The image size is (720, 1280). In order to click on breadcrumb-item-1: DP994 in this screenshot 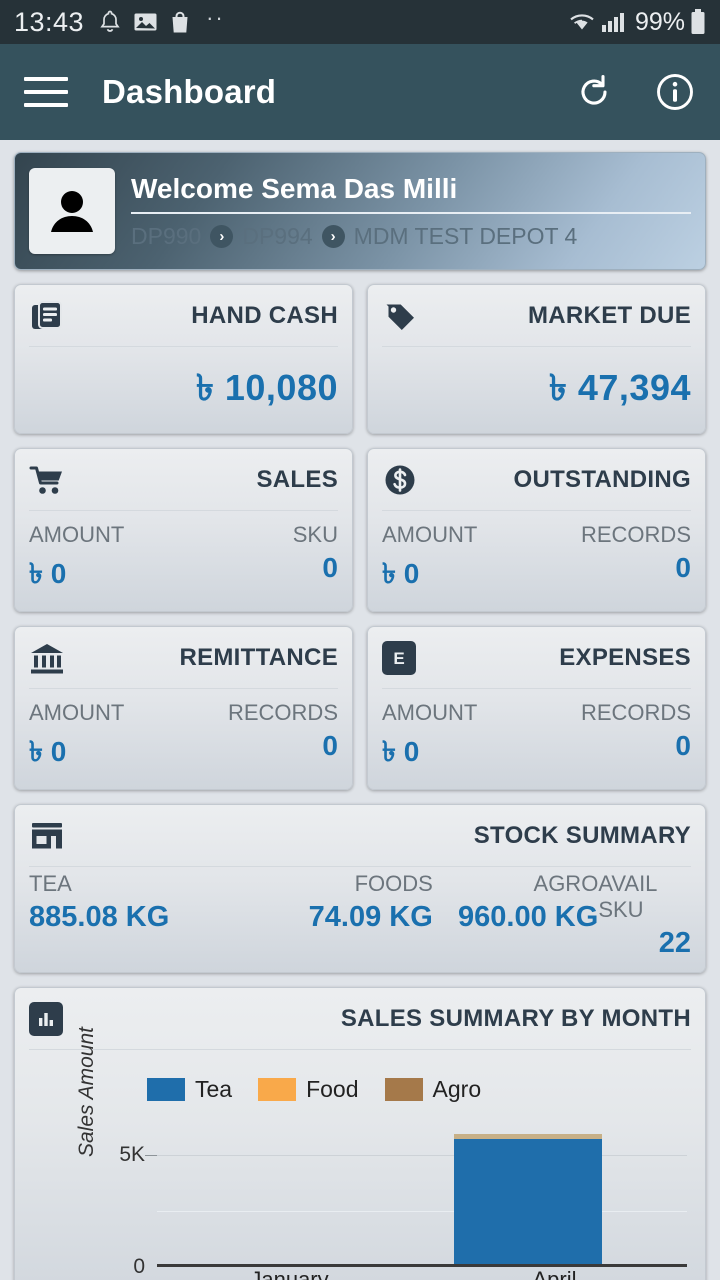, I will do `click(277, 235)`.